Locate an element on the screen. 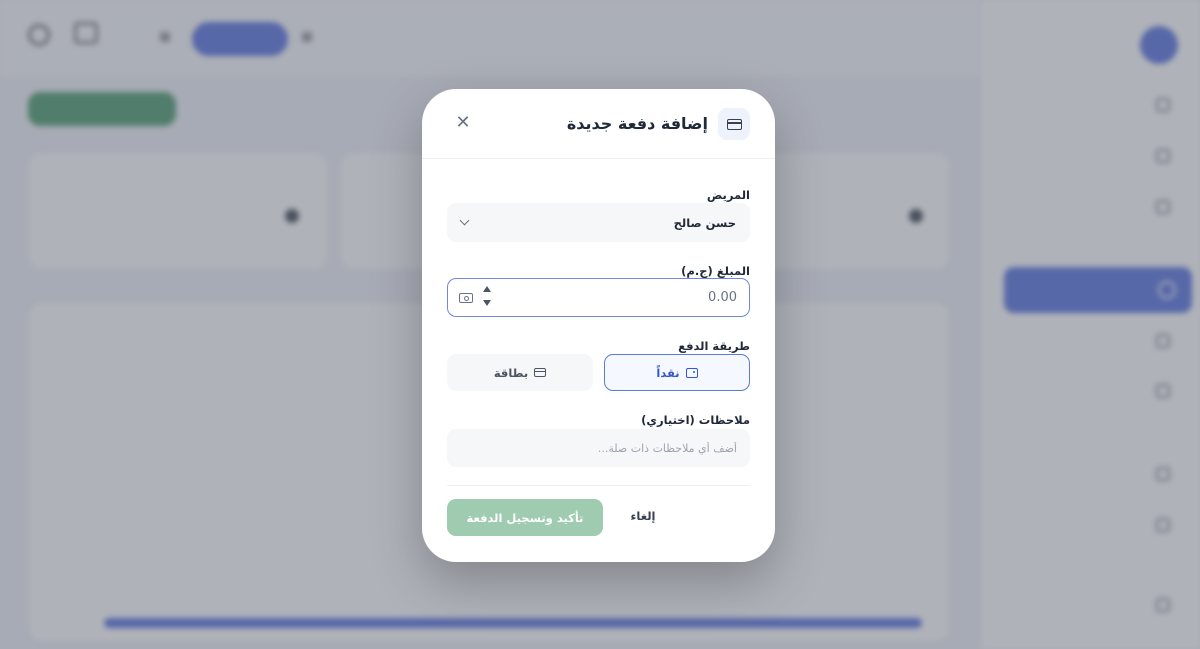 The width and height of the screenshot is (1200, 649). modal-header: إضافة دفعة جديدة ✕ is located at coordinates (598, 124).